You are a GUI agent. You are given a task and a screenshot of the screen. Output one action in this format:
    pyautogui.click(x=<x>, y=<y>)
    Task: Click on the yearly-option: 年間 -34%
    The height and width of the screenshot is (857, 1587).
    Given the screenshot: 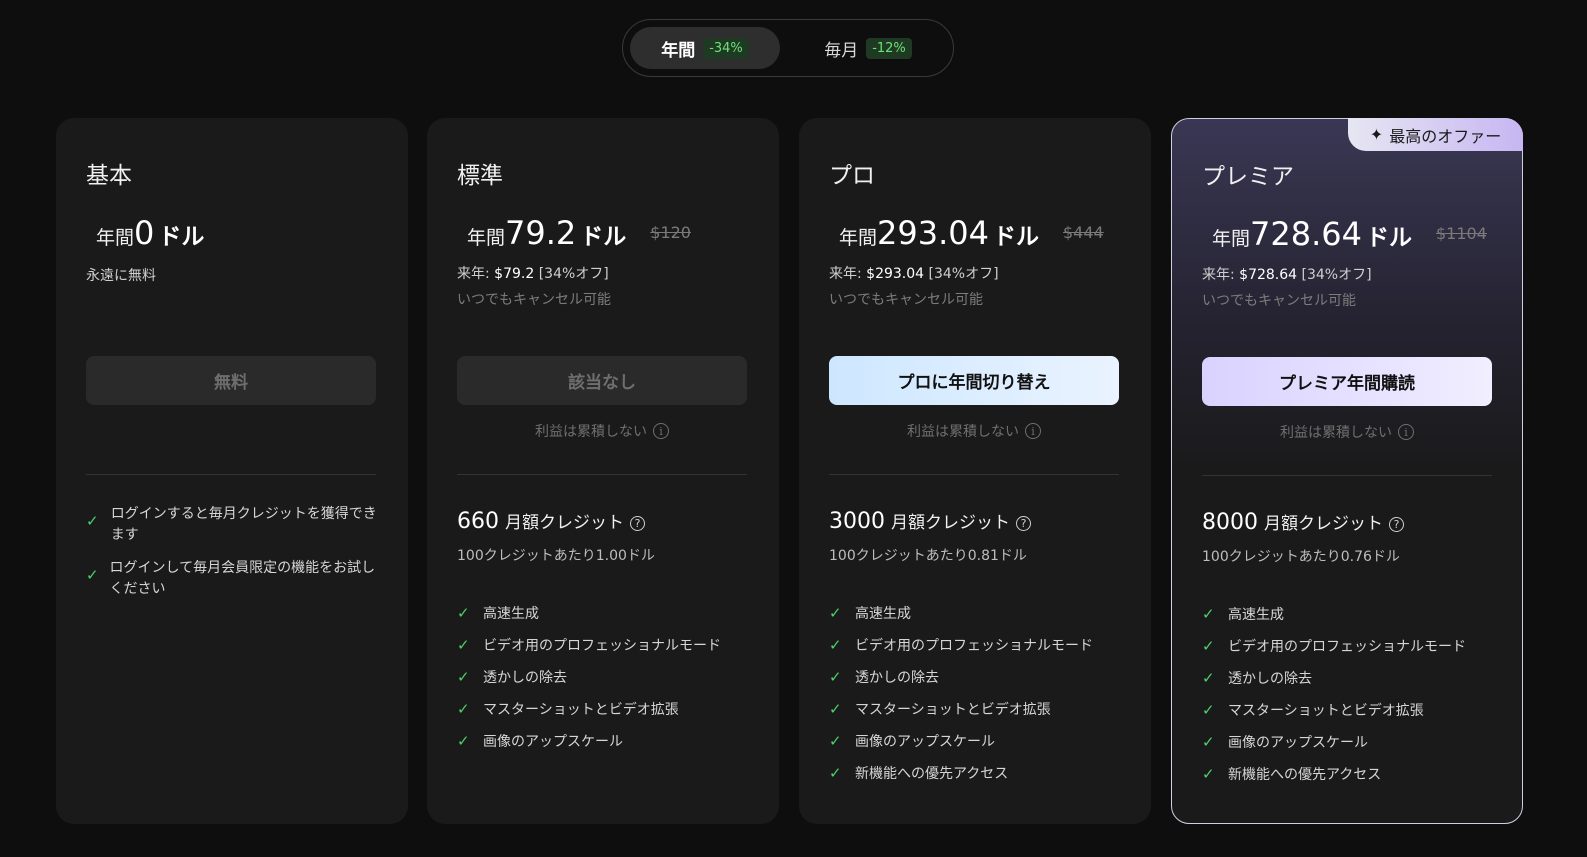 What is the action you would take?
    pyautogui.click(x=705, y=48)
    